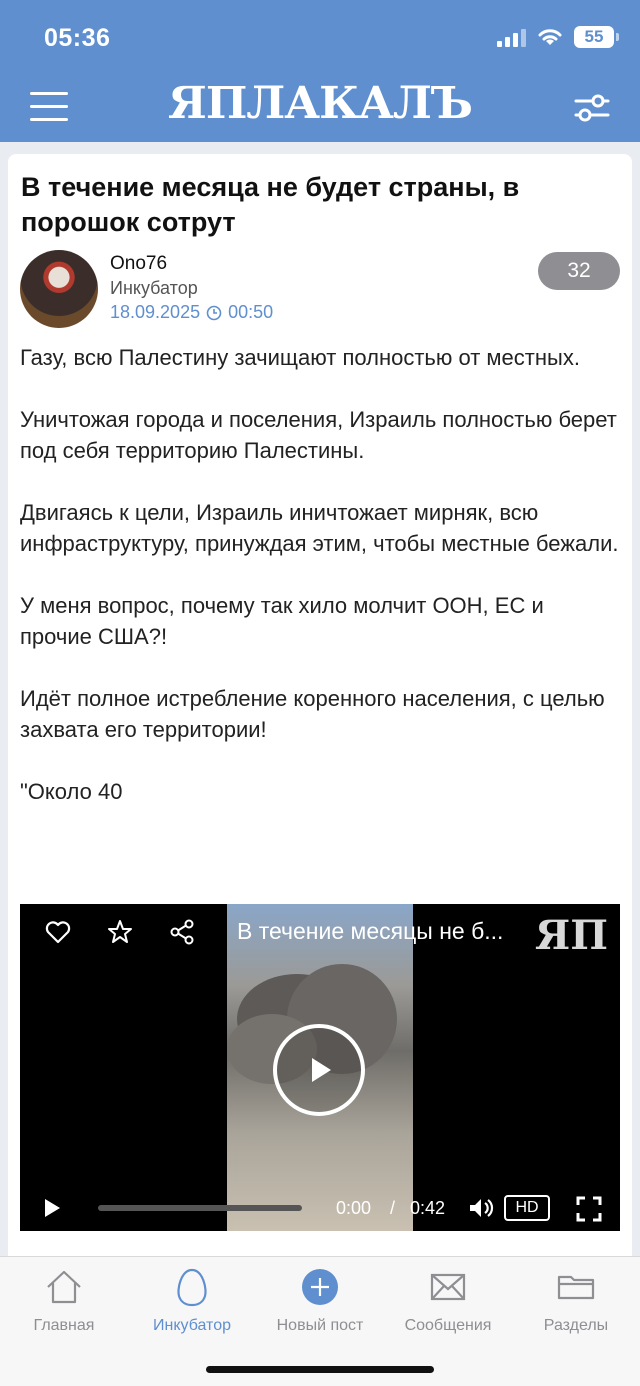 Image resolution: width=640 pixels, height=1386 pixels. What do you see at coordinates (320, 1325) in the screenshot?
I see `nav-label-new-post: Новый пост` at bounding box center [320, 1325].